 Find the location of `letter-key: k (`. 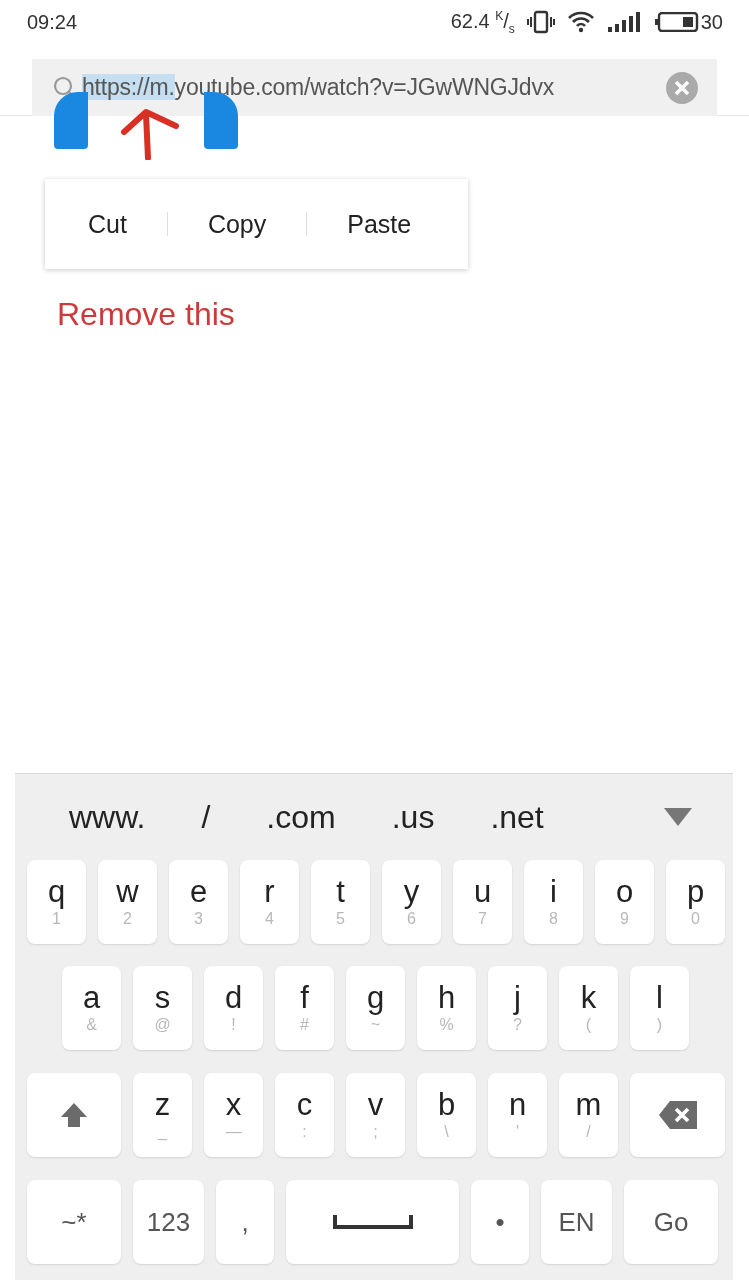

letter-key: k ( is located at coordinates (588, 1008).